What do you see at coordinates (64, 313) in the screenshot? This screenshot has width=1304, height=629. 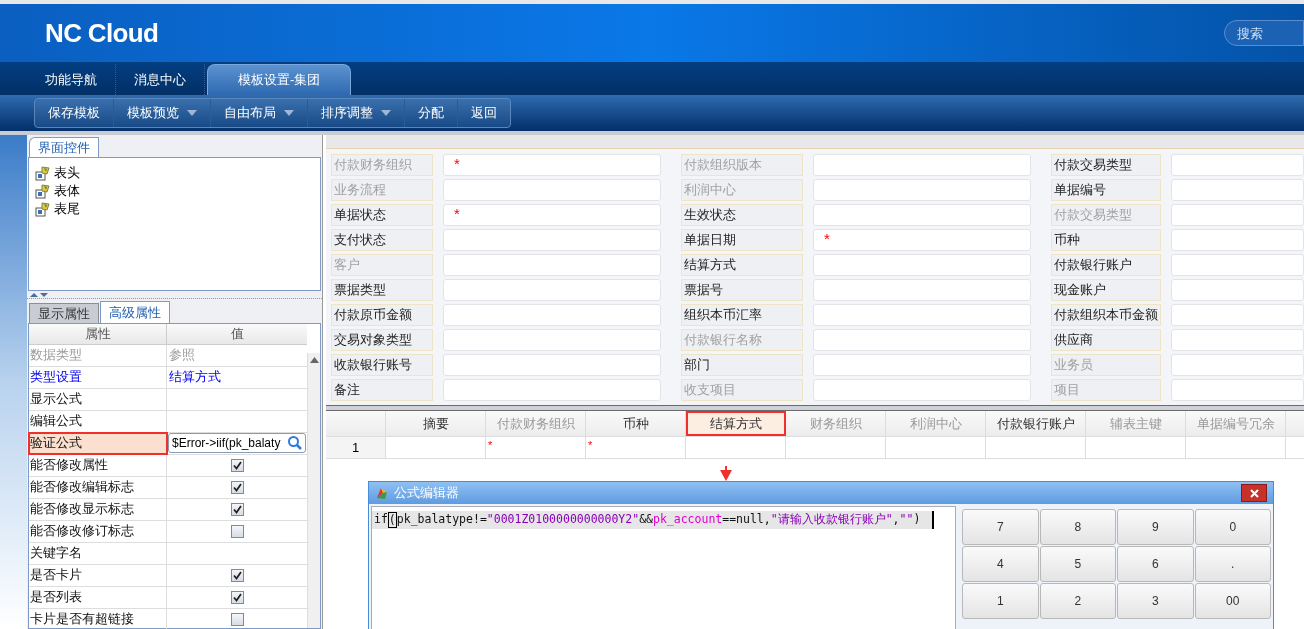 I see `property-tab: 显示属性` at bounding box center [64, 313].